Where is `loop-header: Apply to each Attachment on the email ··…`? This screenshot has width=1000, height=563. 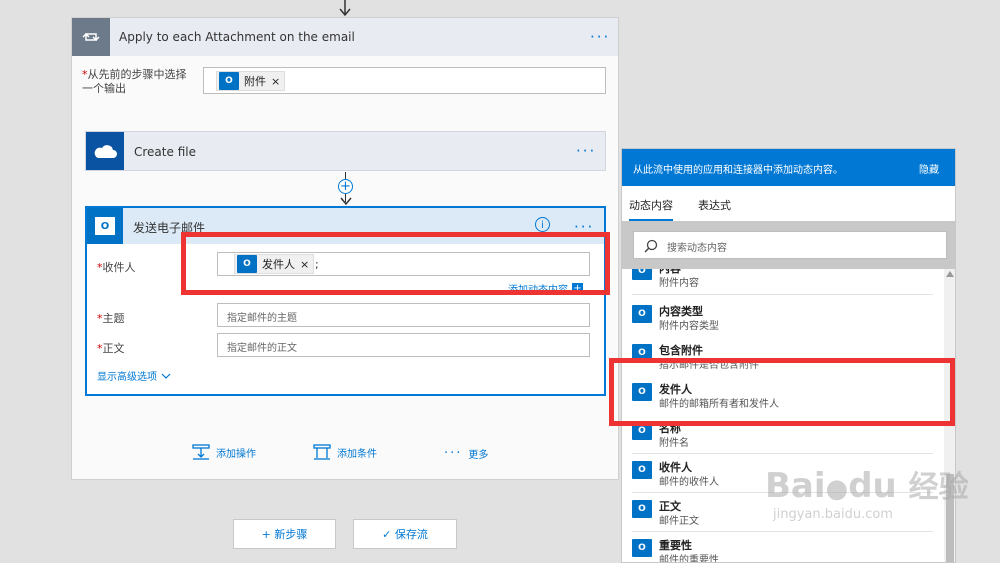 loop-header: Apply to each Attachment on the email ··… is located at coordinates (345, 37).